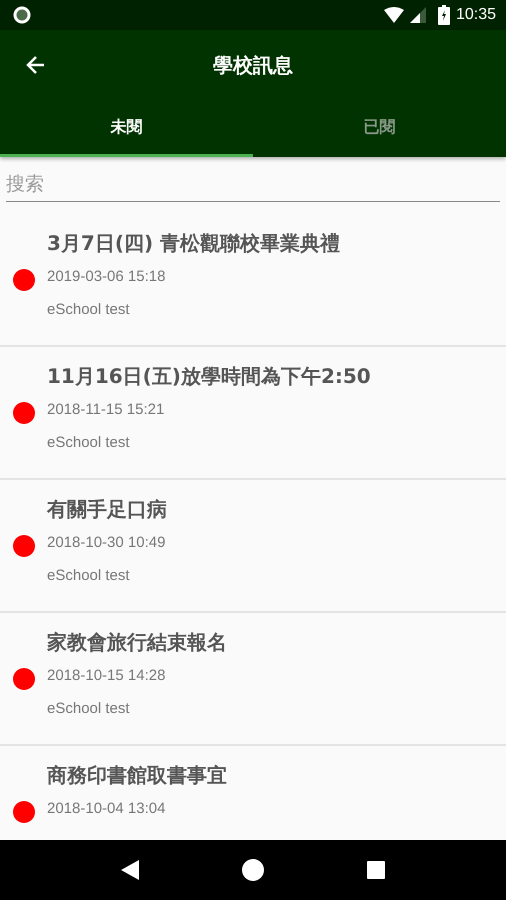  I want to click on message-date: 2018-11-15 15:21, so click(106, 409).